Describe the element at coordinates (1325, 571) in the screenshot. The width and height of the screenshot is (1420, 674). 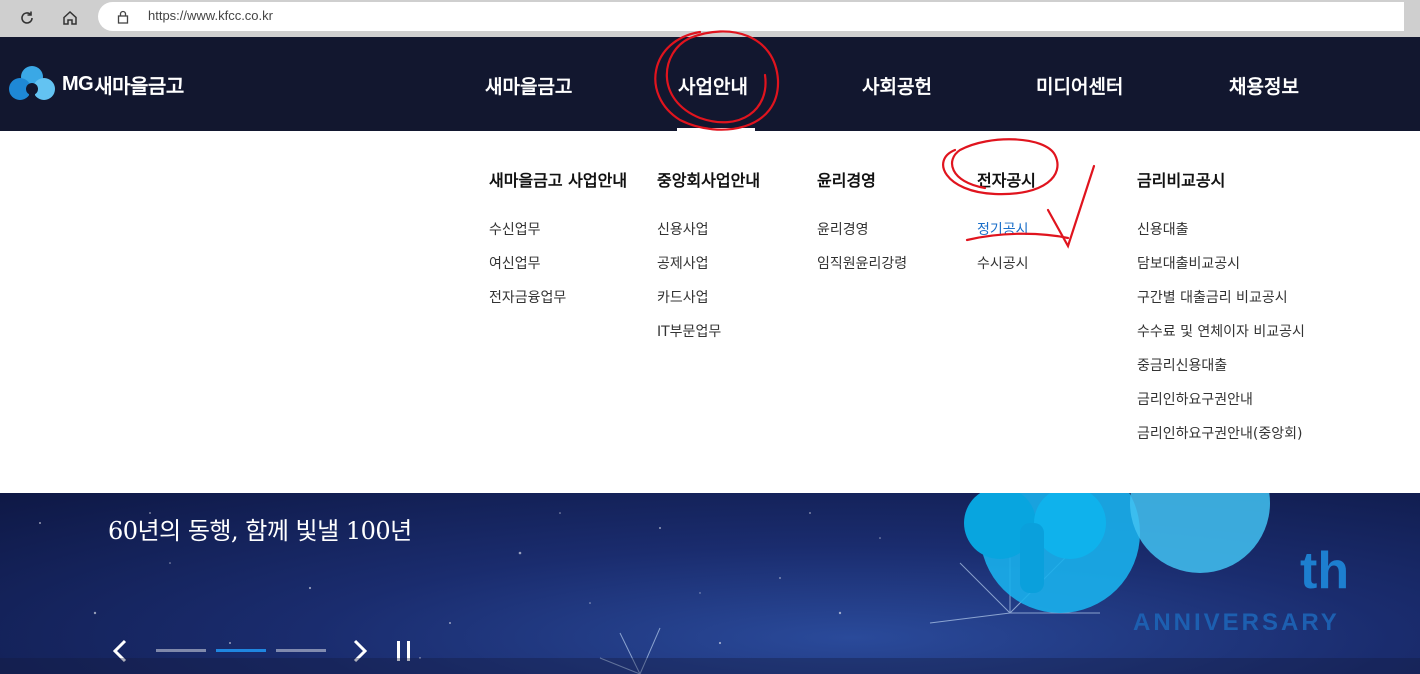
I see `th-text: th` at that location.